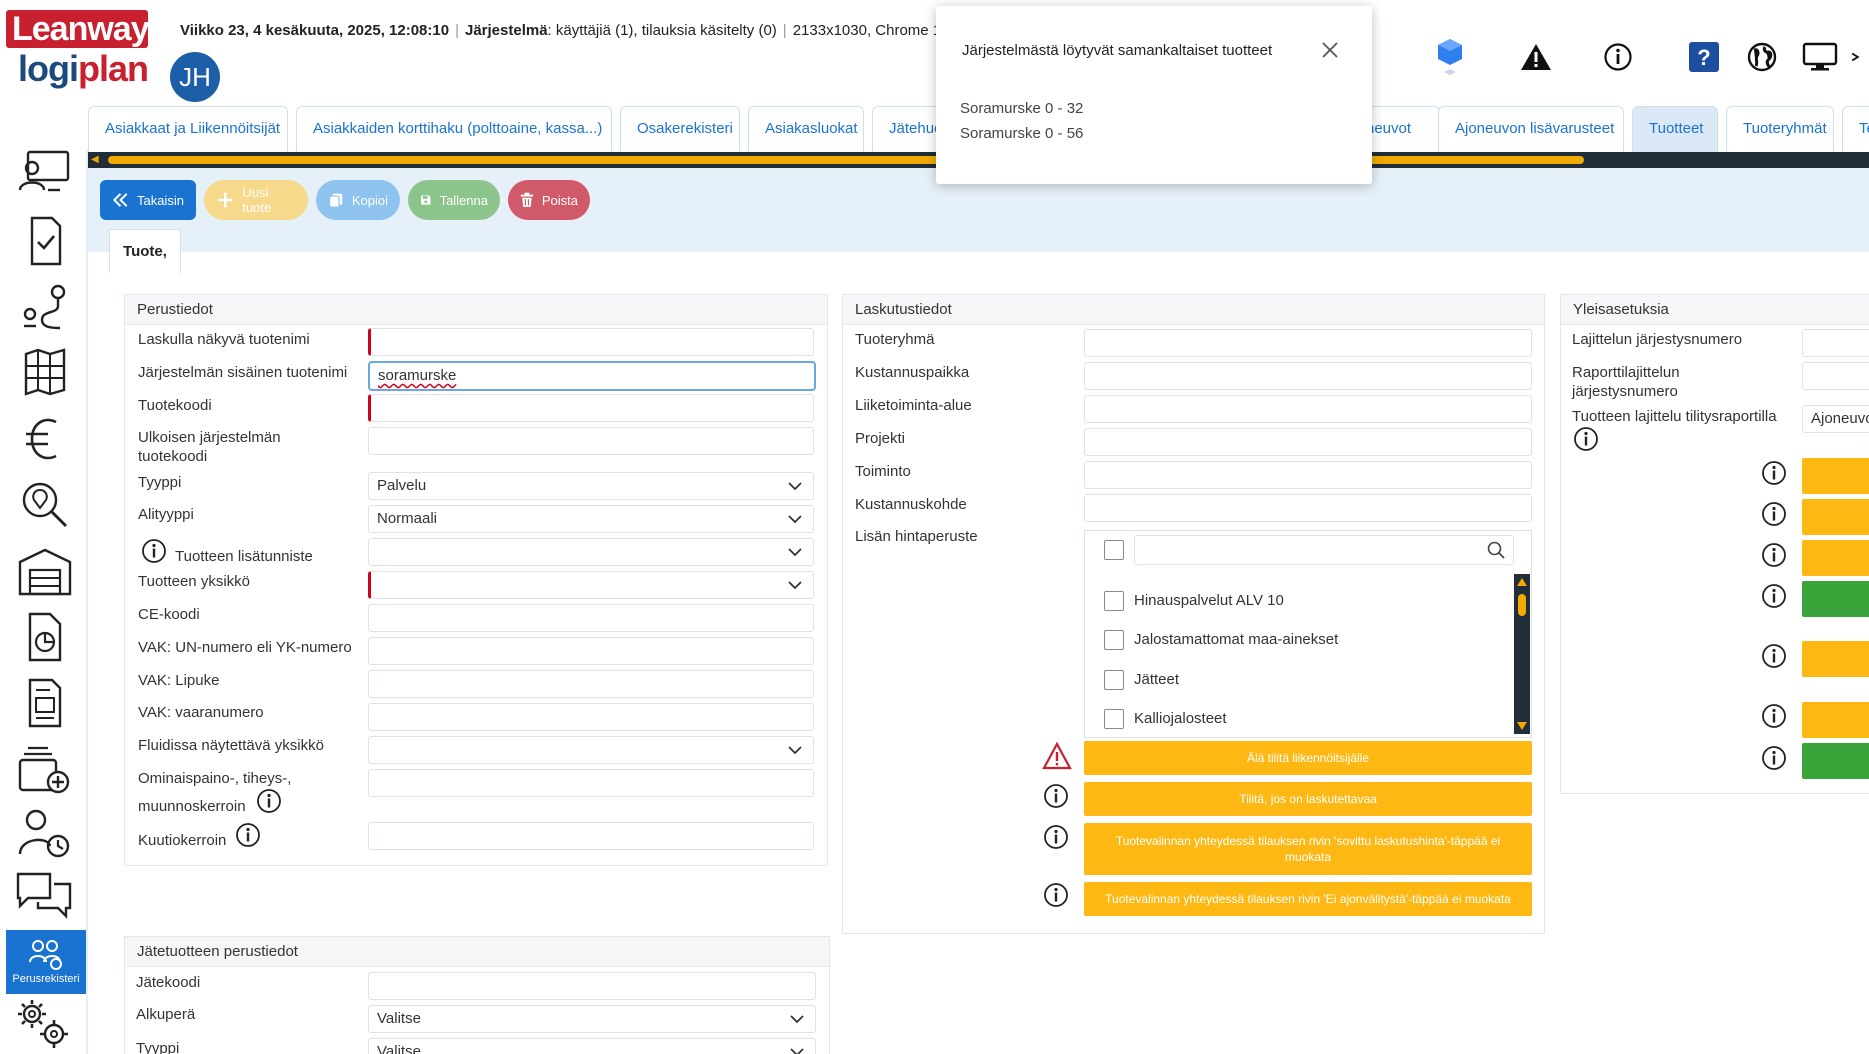  Describe the element at coordinates (45, 241) in the screenshot. I see `nav-orders-icon` at that location.